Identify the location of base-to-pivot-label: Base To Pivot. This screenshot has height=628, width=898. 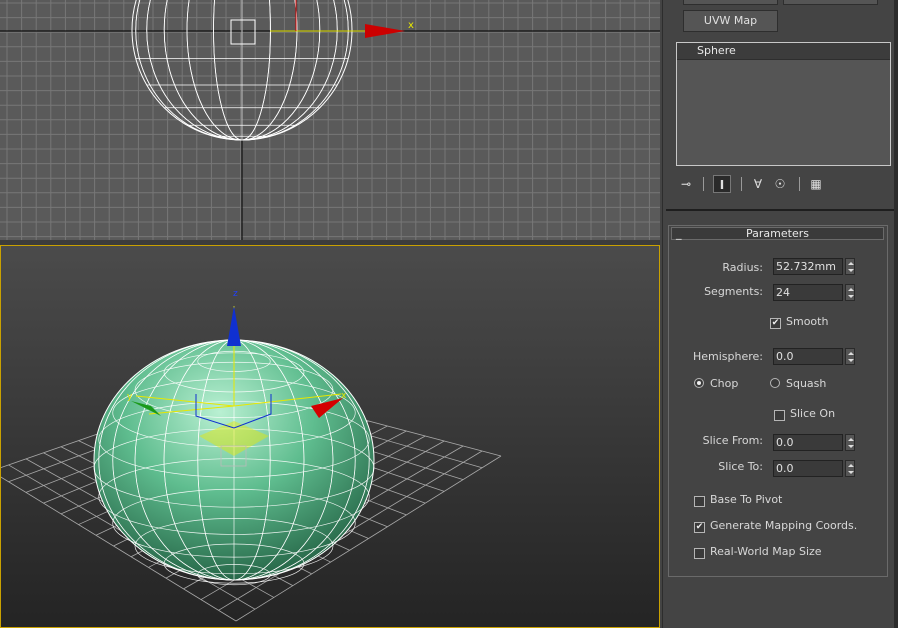
(746, 499).